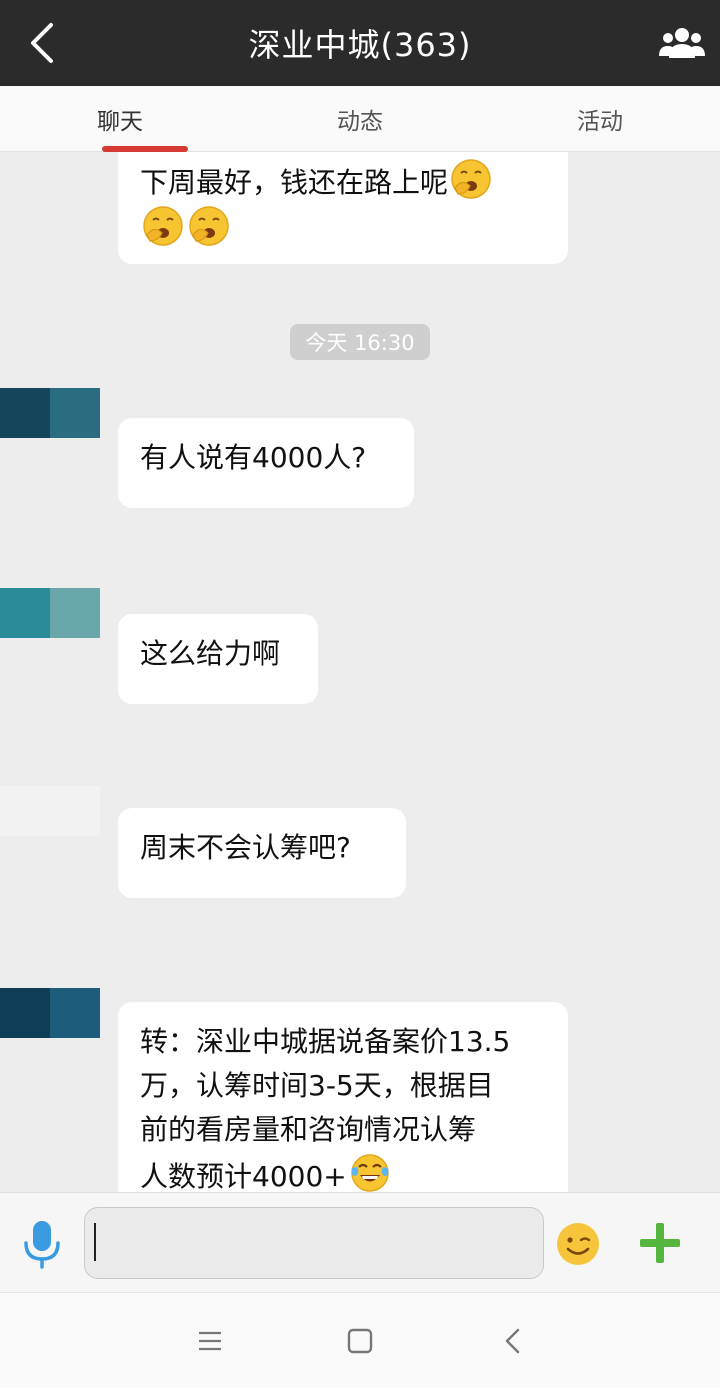  I want to click on message-input, so click(314, 1243).